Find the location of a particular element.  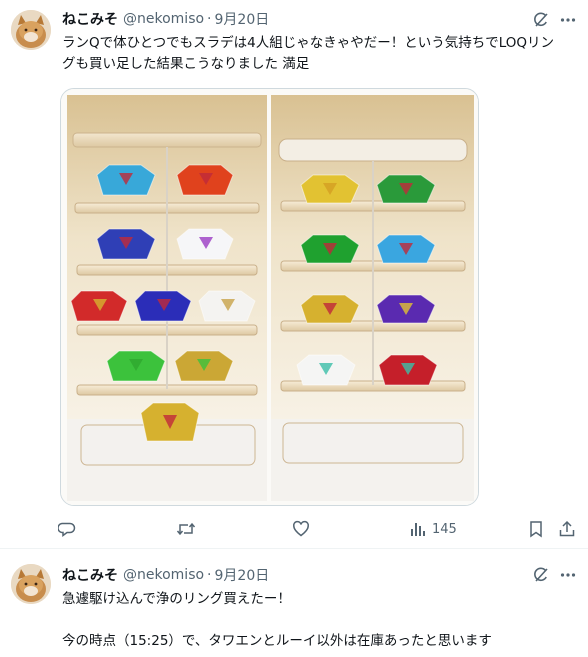

bookmark-icon is located at coordinates (536, 529).